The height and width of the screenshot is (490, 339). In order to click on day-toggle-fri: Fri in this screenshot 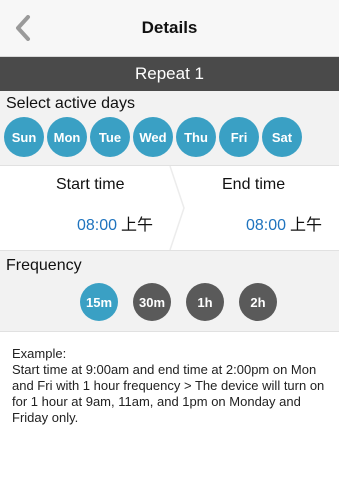, I will do `click(239, 137)`.